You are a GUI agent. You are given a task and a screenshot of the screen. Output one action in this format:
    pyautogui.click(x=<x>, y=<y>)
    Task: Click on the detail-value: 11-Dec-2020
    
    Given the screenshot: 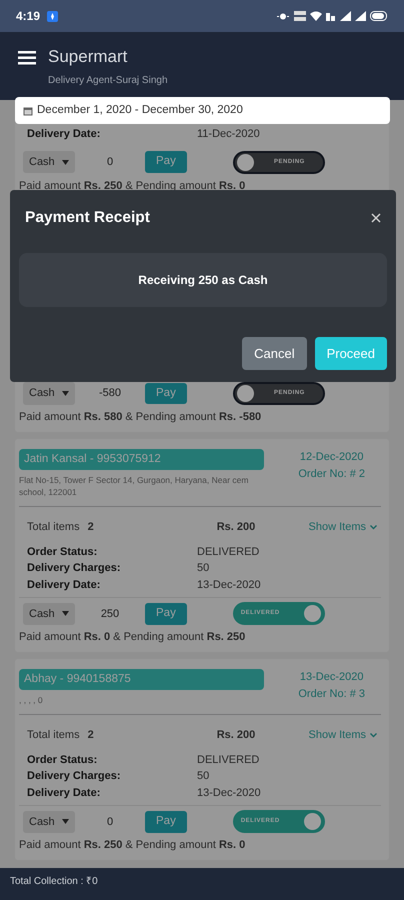 What is the action you would take?
    pyautogui.click(x=228, y=134)
    